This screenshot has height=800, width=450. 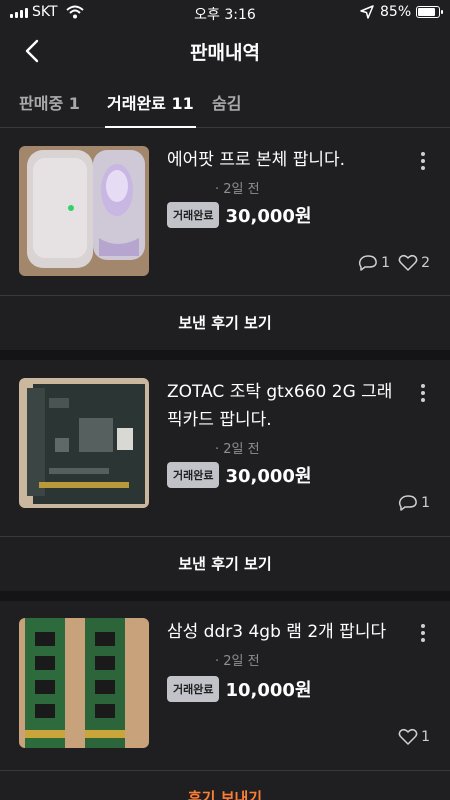 What do you see at coordinates (396, 12) in the screenshot?
I see `battery-percent: 85%` at bounding box center [396, 12].